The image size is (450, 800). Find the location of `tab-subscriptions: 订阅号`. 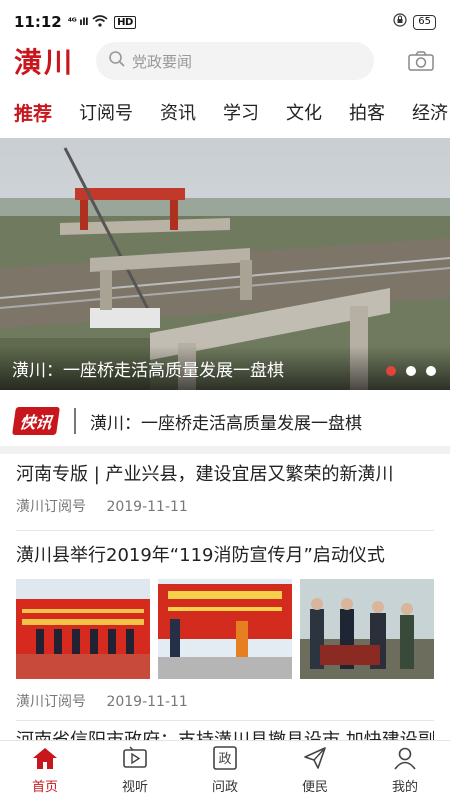

tab-subscriptions: 订阅号 is located at coordinates (106, 112).